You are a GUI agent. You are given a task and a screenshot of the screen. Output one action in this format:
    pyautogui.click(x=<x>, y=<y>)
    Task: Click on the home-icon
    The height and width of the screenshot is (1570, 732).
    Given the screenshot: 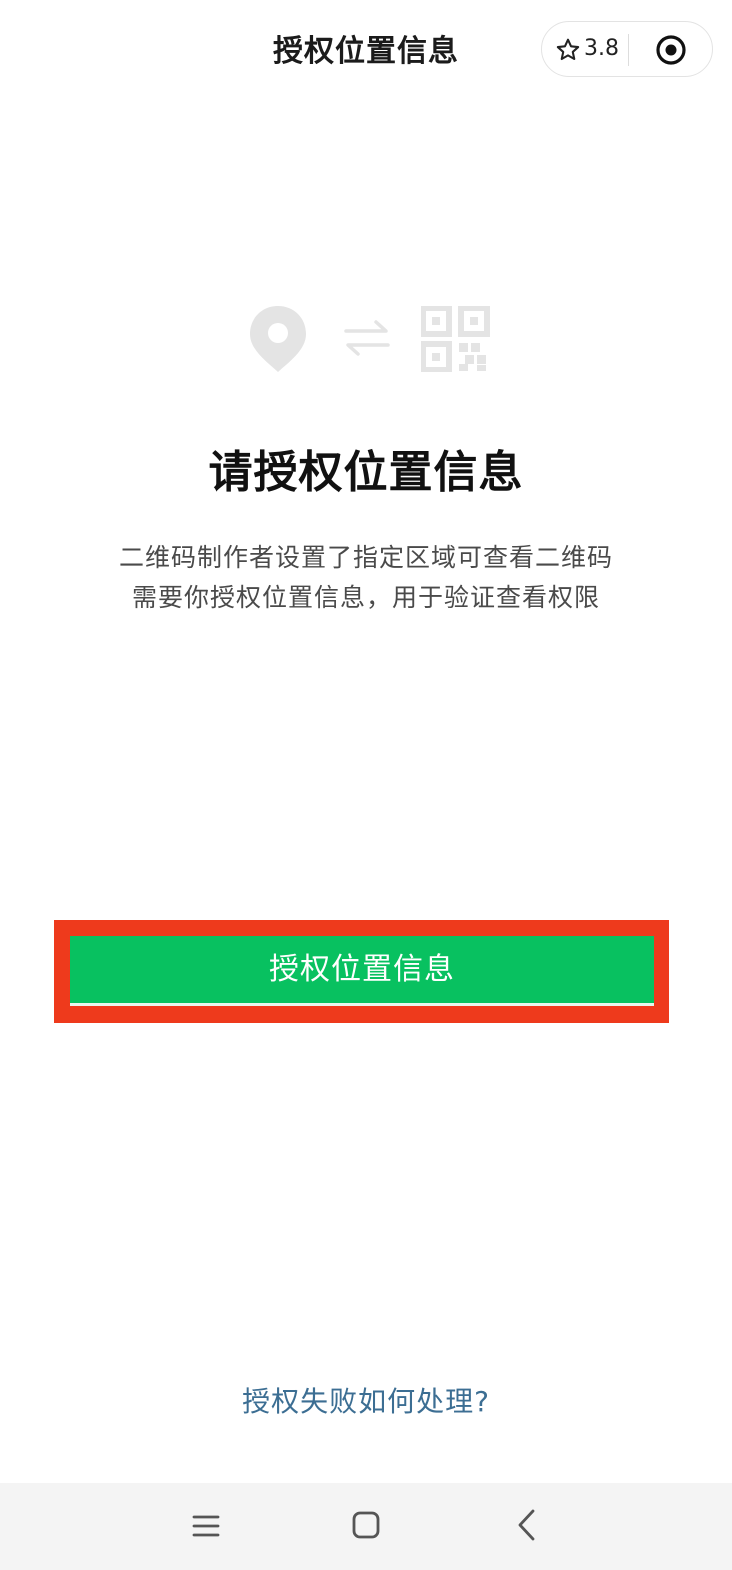 What is the action you would take?
    pyautogui.click(x=366, y=1525)
    